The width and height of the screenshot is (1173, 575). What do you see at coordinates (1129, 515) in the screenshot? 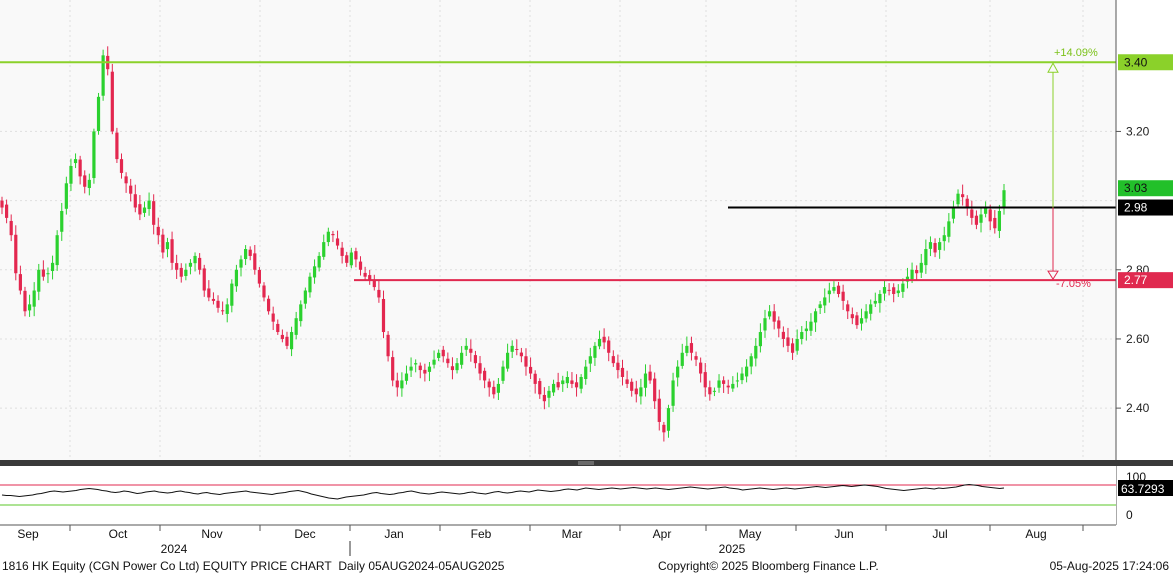
I see `rsi-bottom-label: 0` at bounding box center [1129, 515].